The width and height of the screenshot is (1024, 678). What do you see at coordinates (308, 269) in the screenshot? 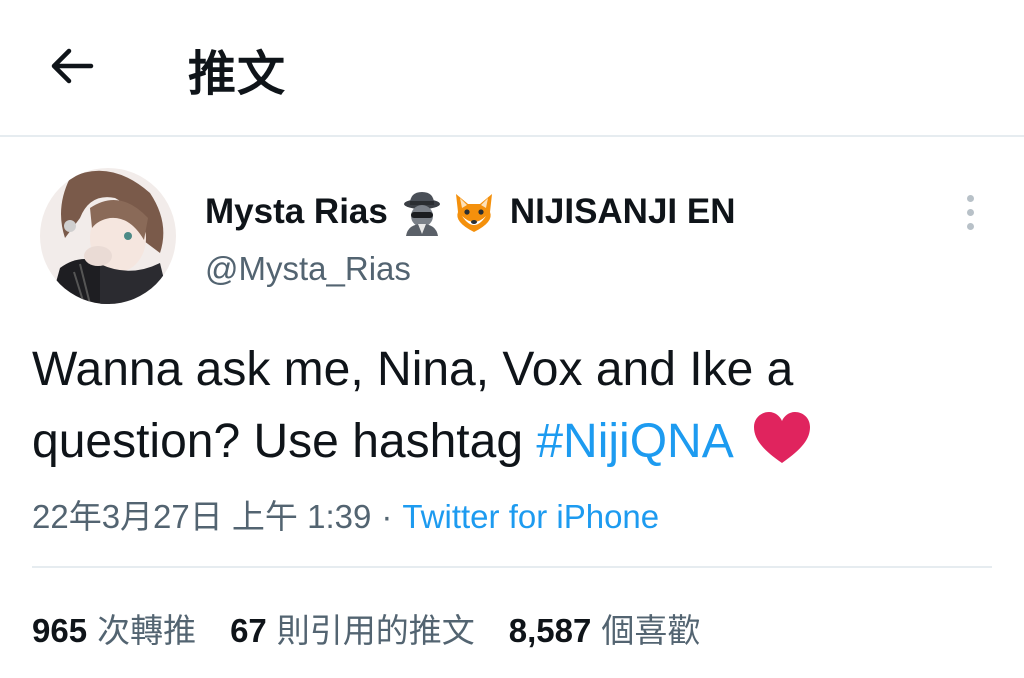
I see `author-handle: @Mysta_Rias` at bounding box center [308, 269].